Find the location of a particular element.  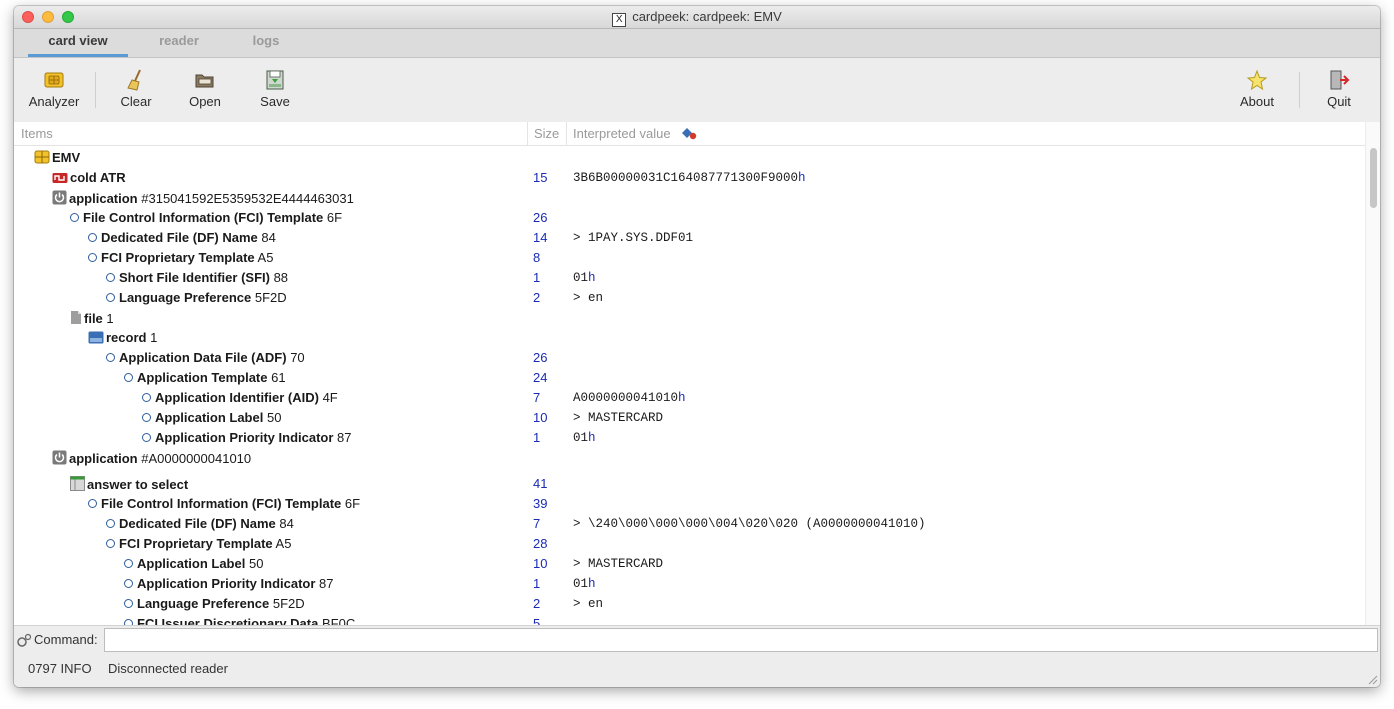

tree-item-value-text: 01 is located at coordinates (581, 584).